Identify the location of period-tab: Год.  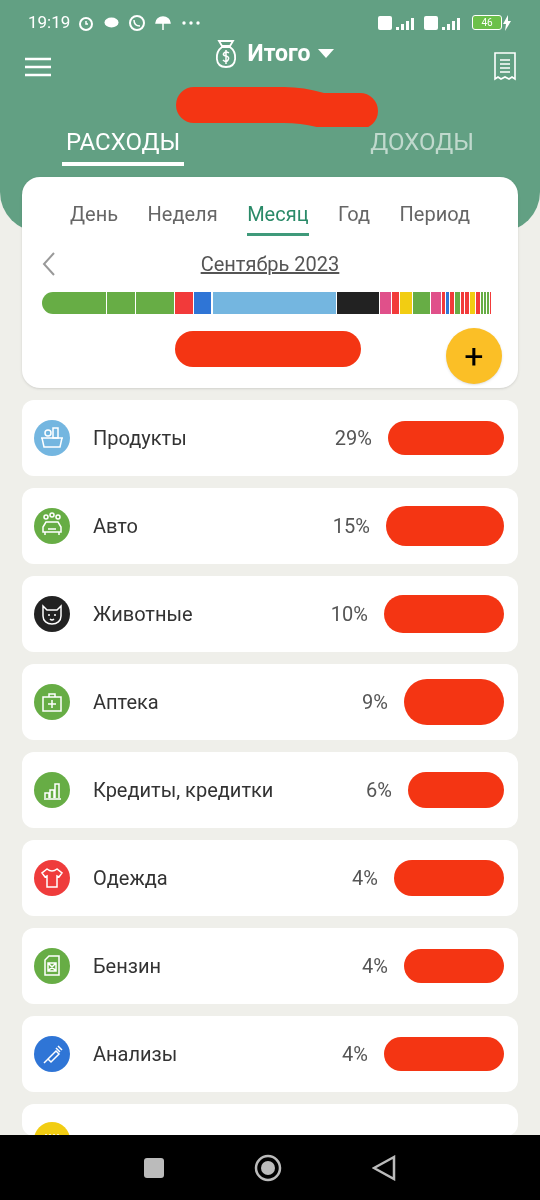
(354, 217).